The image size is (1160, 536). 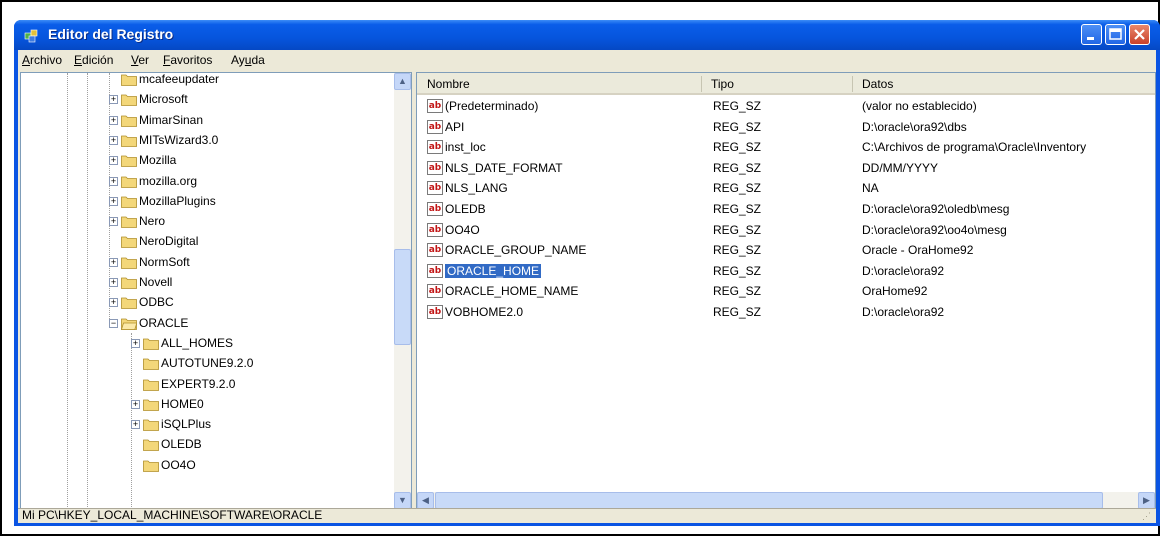 What do you see at coordinates (587, 35) in the screenshot?
I see `title-bar: Editor del Registro` at bounding box center [587, 35].